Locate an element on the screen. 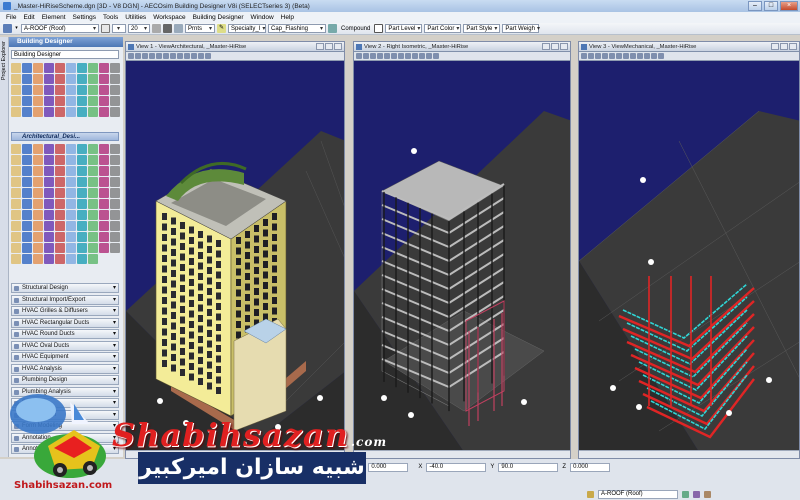  menu-element: Element is located at coordinates (54, 17).